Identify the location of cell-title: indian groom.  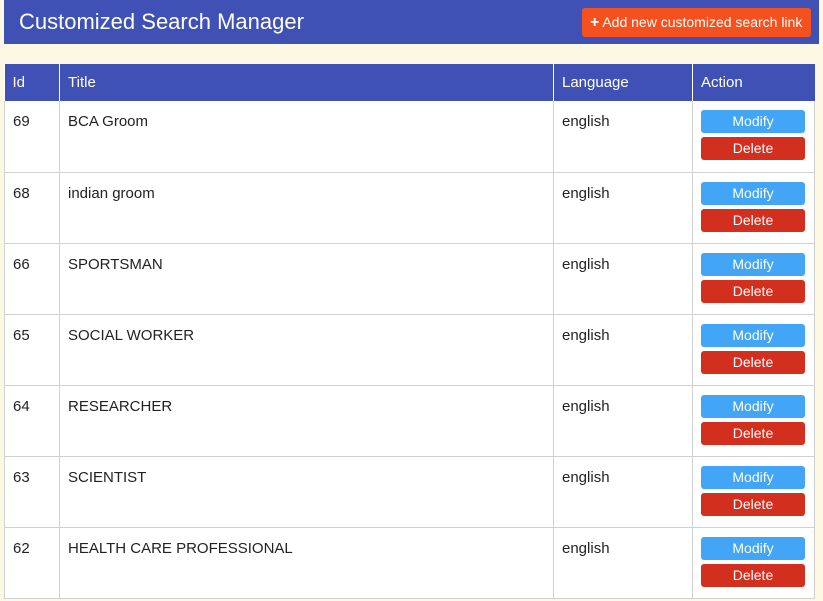
(306, 208).